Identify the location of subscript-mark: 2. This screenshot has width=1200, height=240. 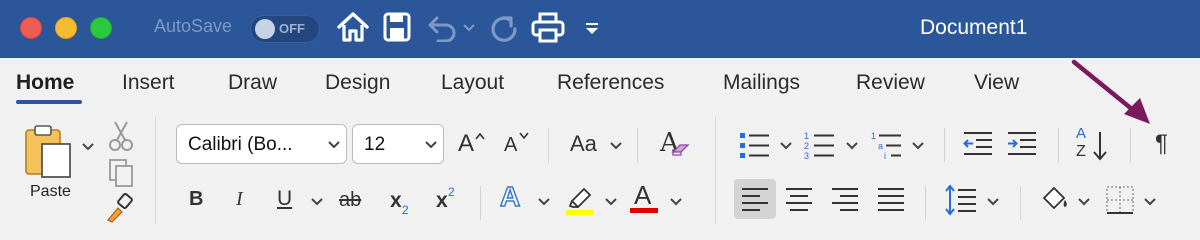
(405, 210).